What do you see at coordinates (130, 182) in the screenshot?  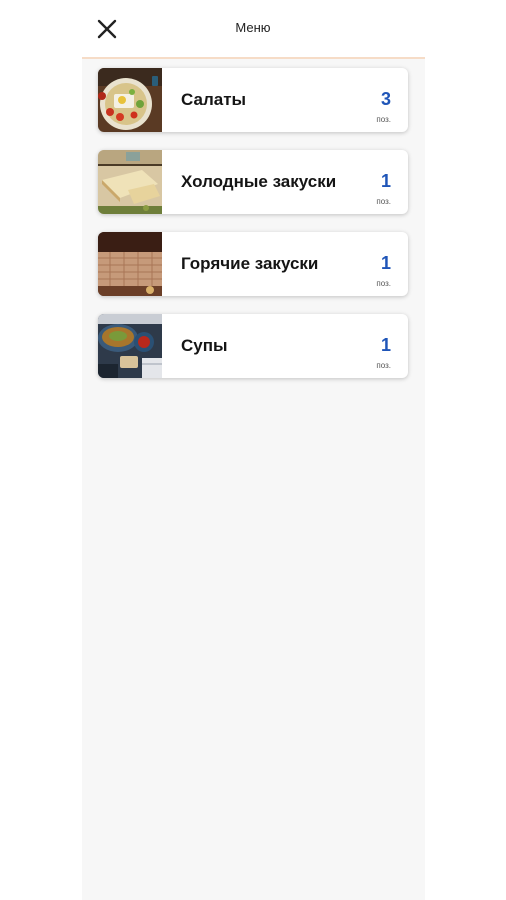 I see `cold-appetizers-photo` at bounding box center [130, 182].